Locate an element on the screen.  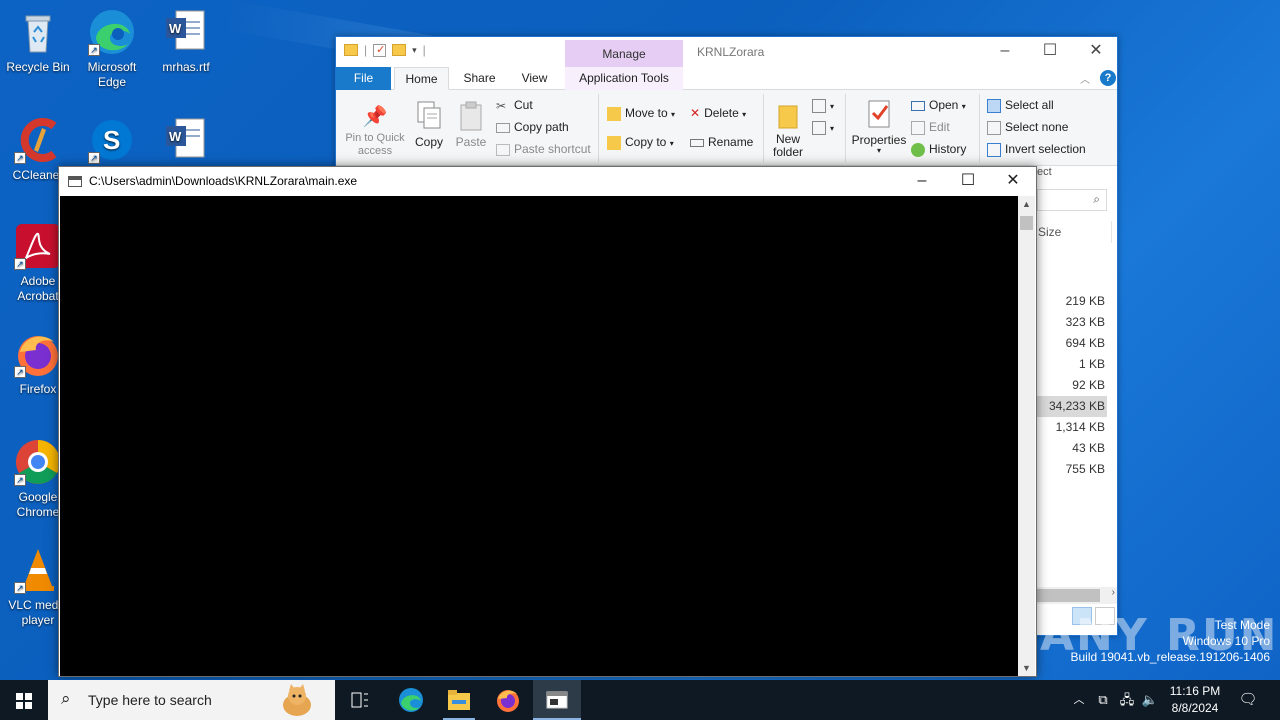
notifications-icon: 🗨 is located at coordinates (1248, 700).